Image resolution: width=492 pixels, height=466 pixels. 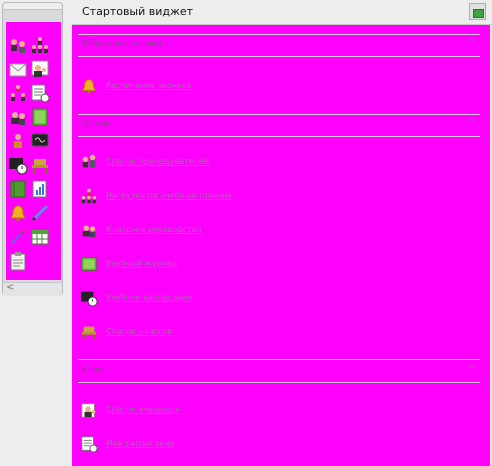 I want to click on item-link: Учебное расписание, so click(x=149, y=297).